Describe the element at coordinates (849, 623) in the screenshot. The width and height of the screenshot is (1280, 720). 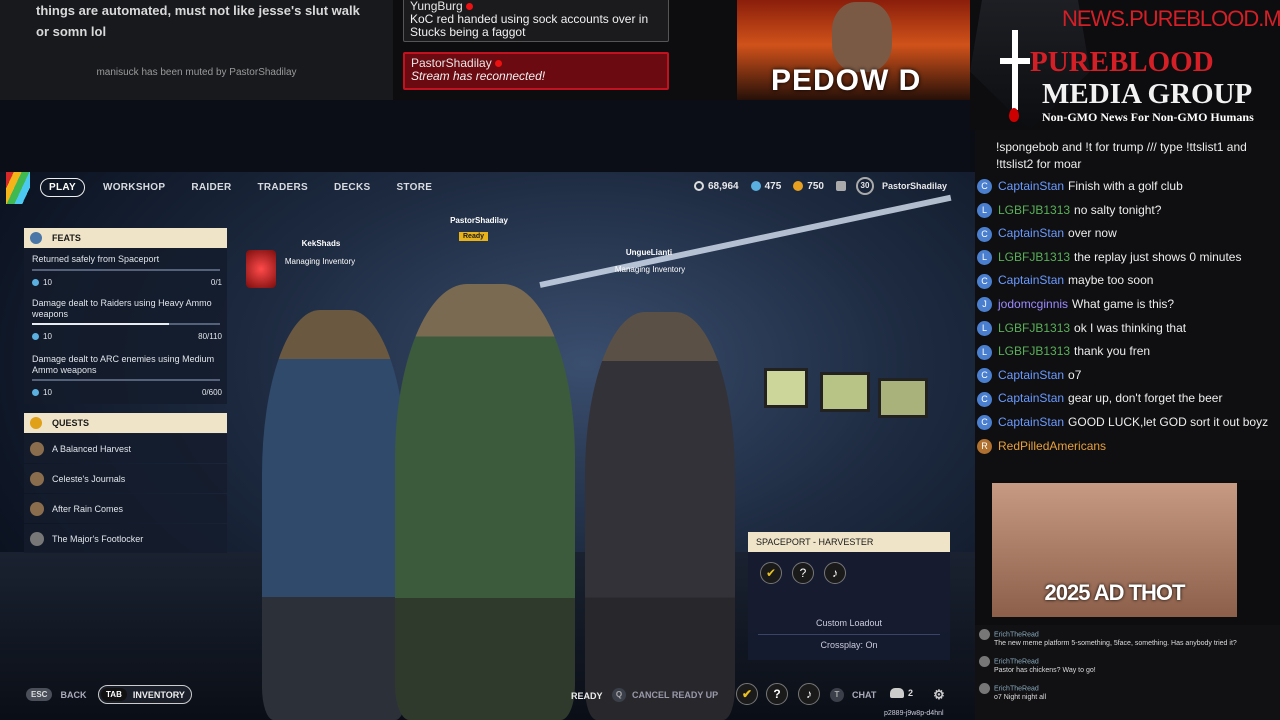
I see `custom-loadout: Custom Loadout` at that location.